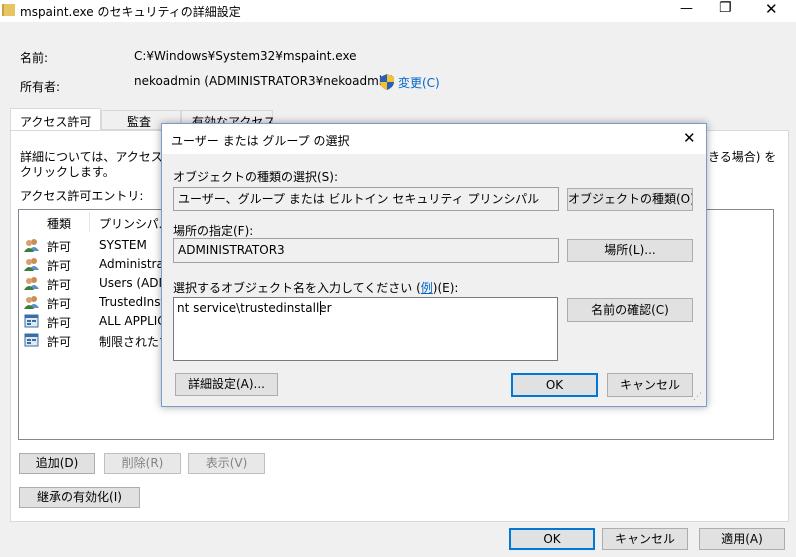 The height and width of the screenshot is (557, 796). Describe the element at coordinates (67, 172) in the screenshot. I see `details-text-line2: クリックします。` at that location.